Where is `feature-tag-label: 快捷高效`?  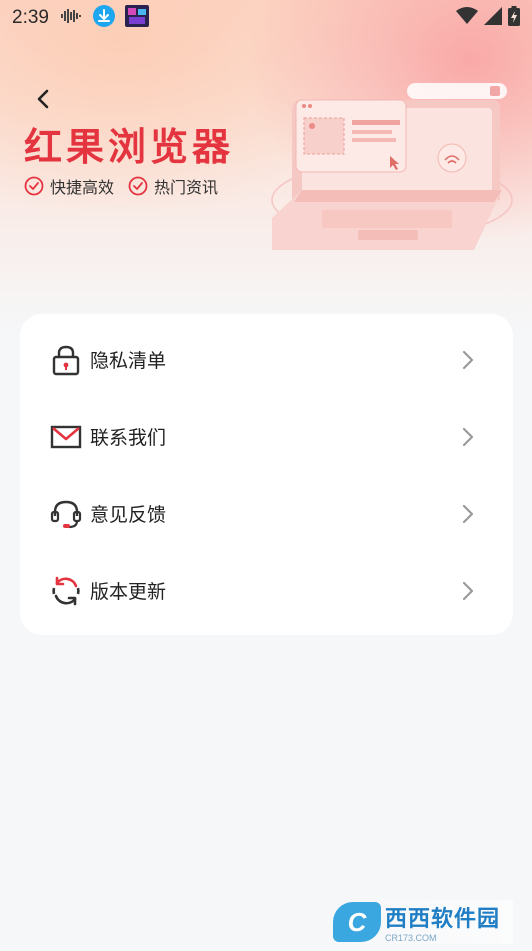
feature-tag-label: 快捷高效 is located at coordinates (82, 187).